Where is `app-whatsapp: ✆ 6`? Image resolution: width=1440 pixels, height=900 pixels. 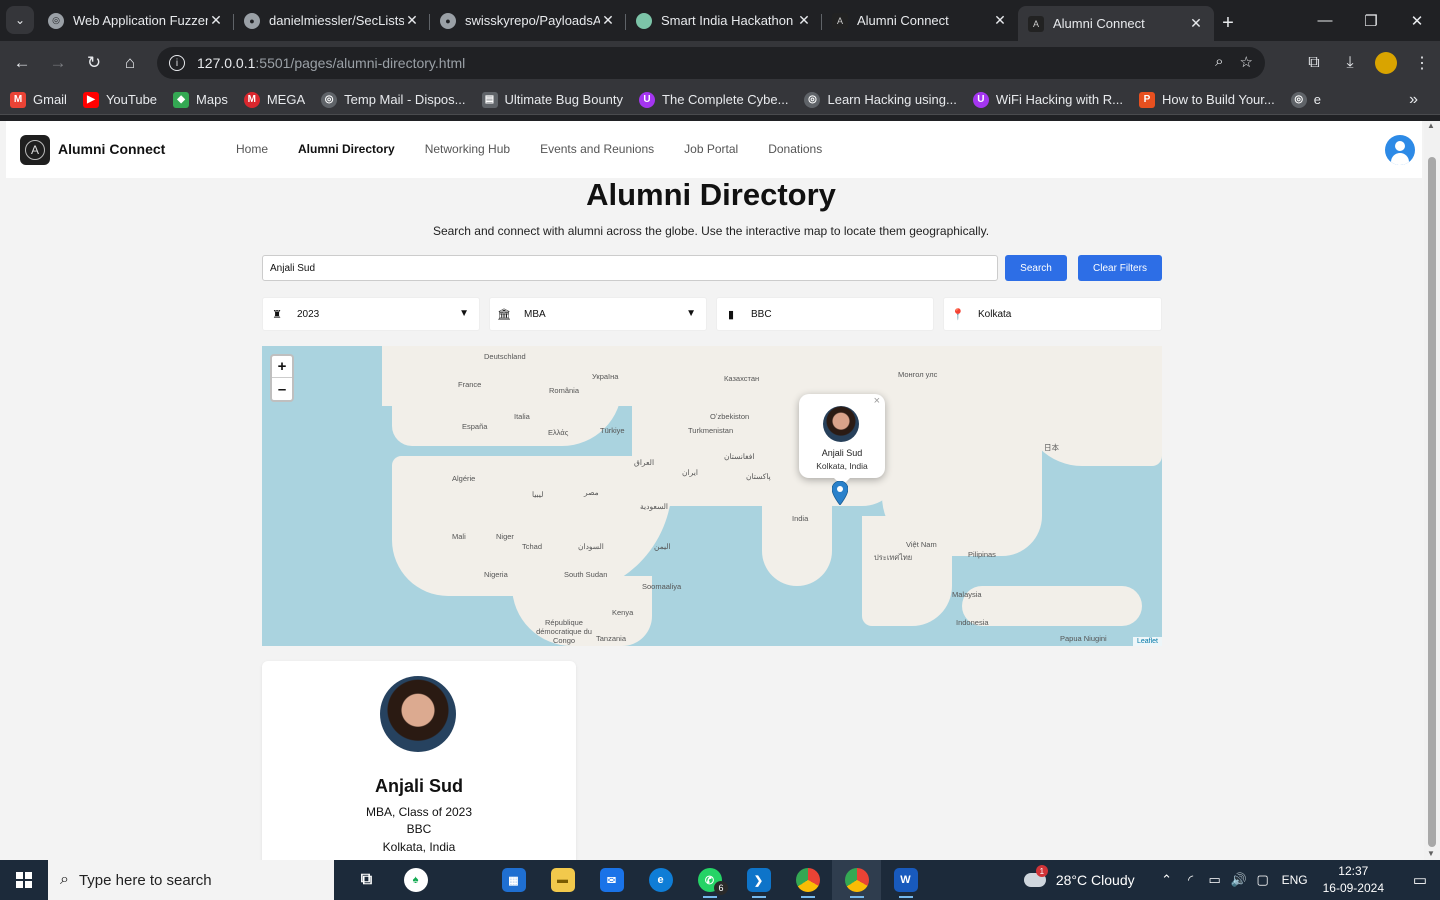
app-whatsapp: ✆ 6 is located at coordinates (709, 880).